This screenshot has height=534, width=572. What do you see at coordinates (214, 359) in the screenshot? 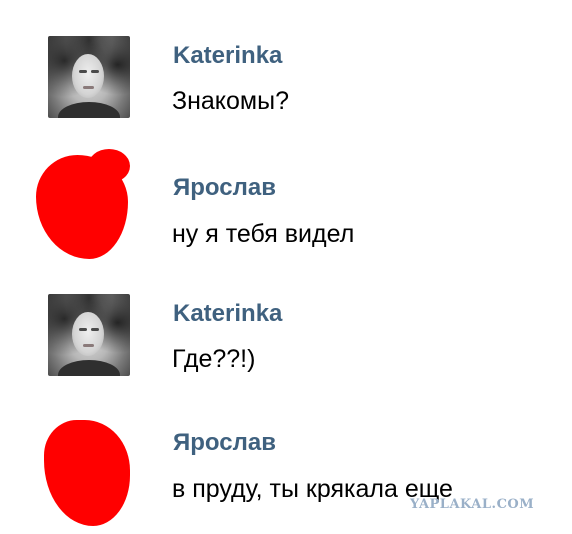
I see `message-text: Где??!)` at bounding box center [214, 359].